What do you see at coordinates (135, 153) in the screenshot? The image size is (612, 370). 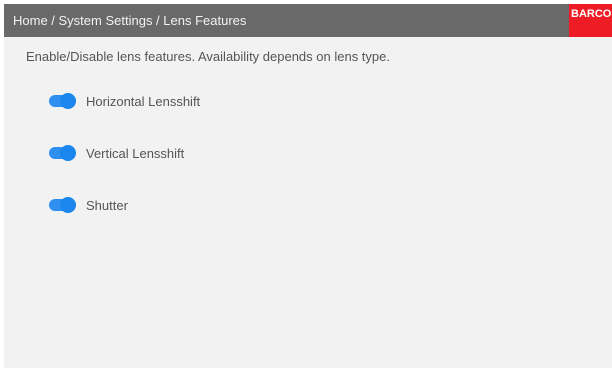 I see `vertical-lensshift-label: Vertical Lensshift` at bounding box center [135, 153].